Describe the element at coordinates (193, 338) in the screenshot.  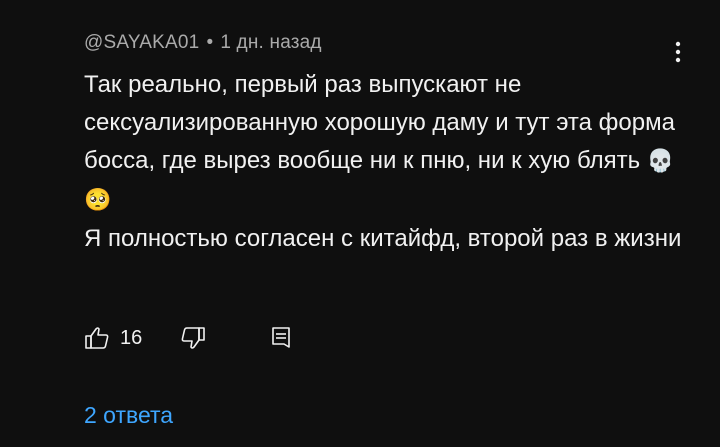
I see `thumbs-down-icon` at that location.